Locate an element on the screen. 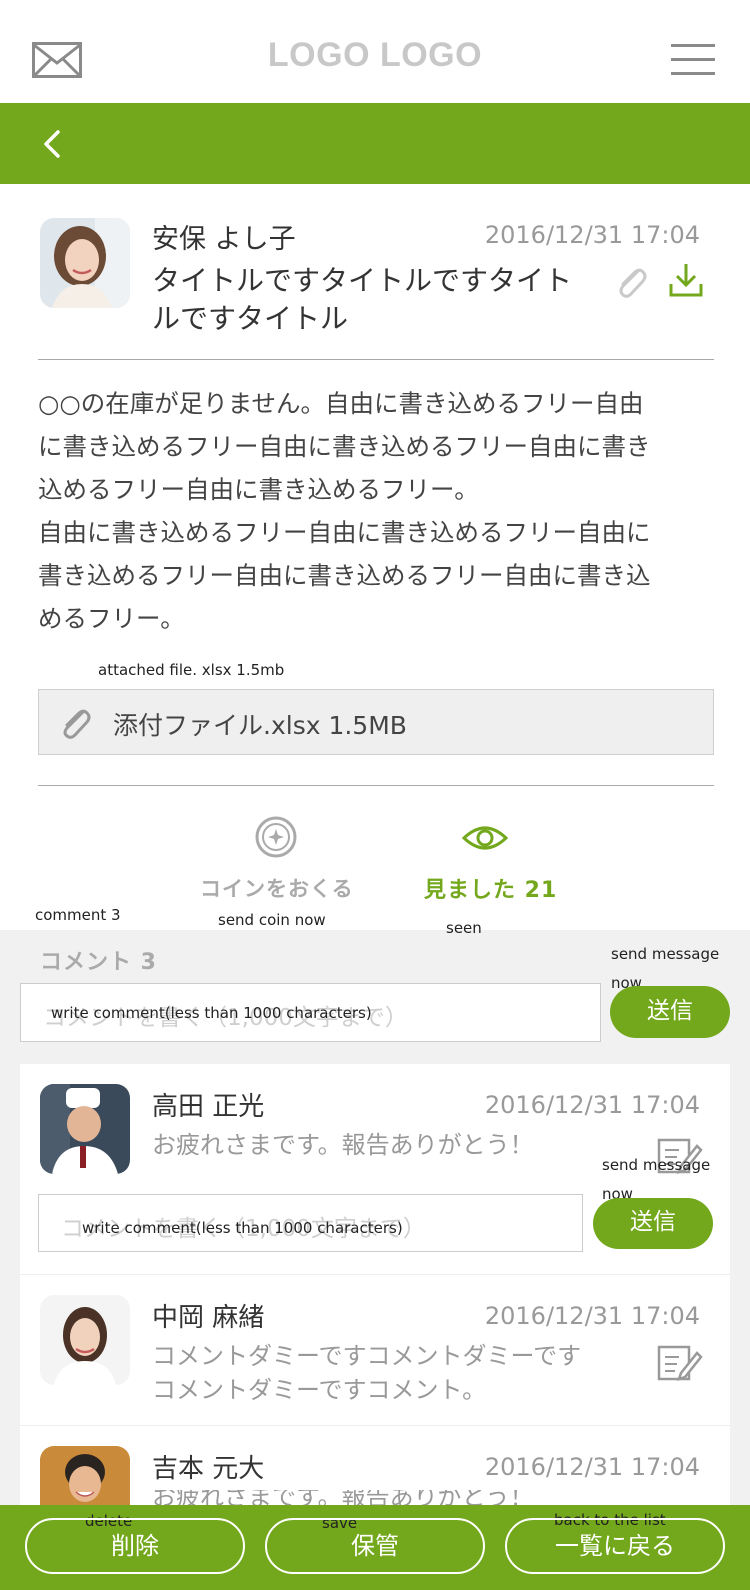 This screenshot has width=750, height=1590. commenter-name: 高田 正光 is located at coordinates (208, 1107).